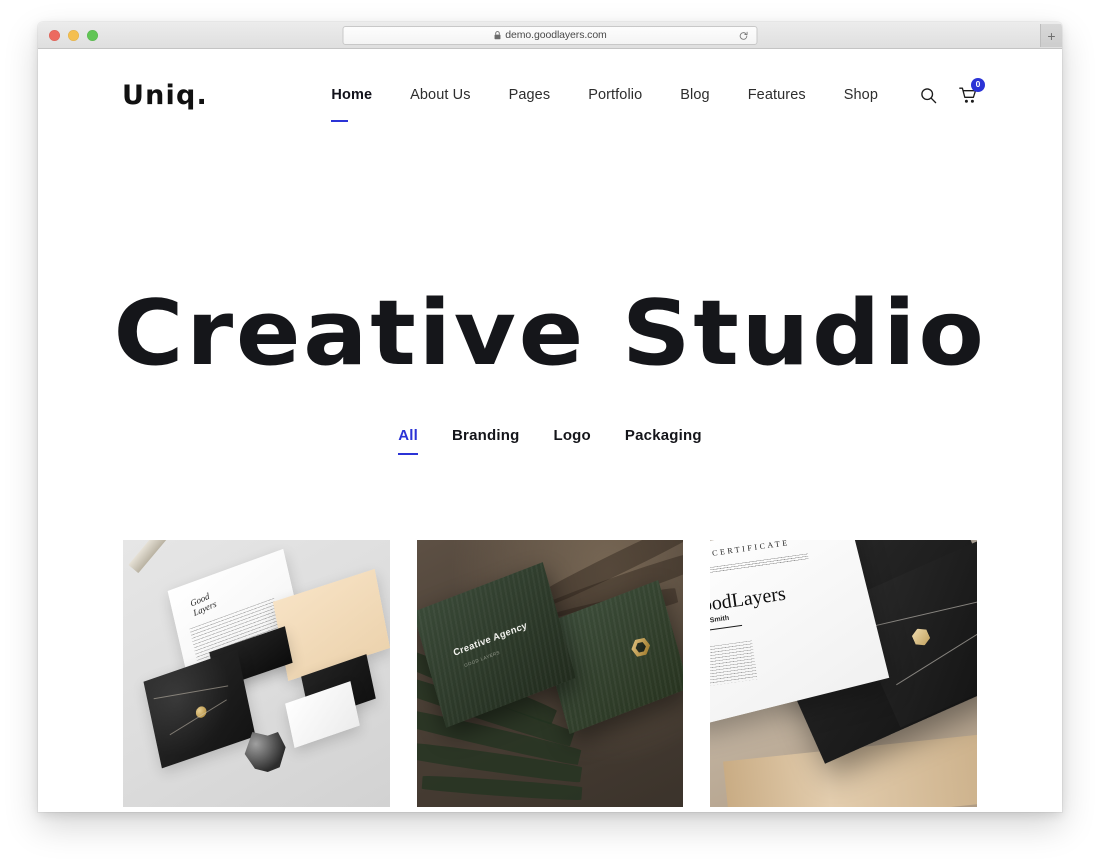 The height and width of the screenshot is (868, 1100). What do you see at coordinates (54, 35) in the screenshot?
I see `close-window-button` at bounding box center [54, 35].